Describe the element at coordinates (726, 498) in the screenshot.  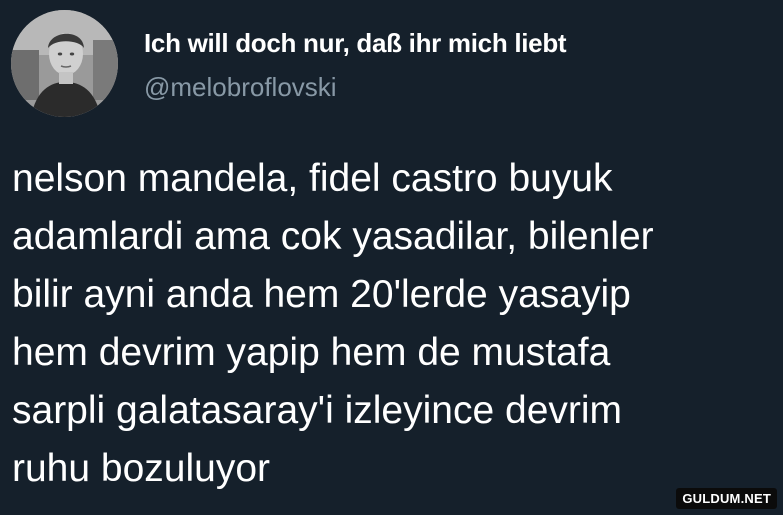
I see `watermark-logo: GULDUM.NET` at that location.